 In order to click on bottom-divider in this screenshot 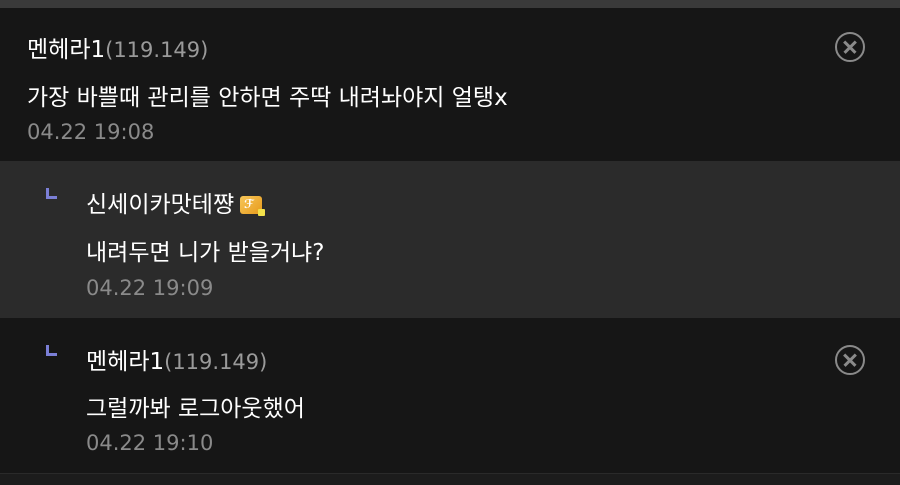, I will do `click(450, 479)`.